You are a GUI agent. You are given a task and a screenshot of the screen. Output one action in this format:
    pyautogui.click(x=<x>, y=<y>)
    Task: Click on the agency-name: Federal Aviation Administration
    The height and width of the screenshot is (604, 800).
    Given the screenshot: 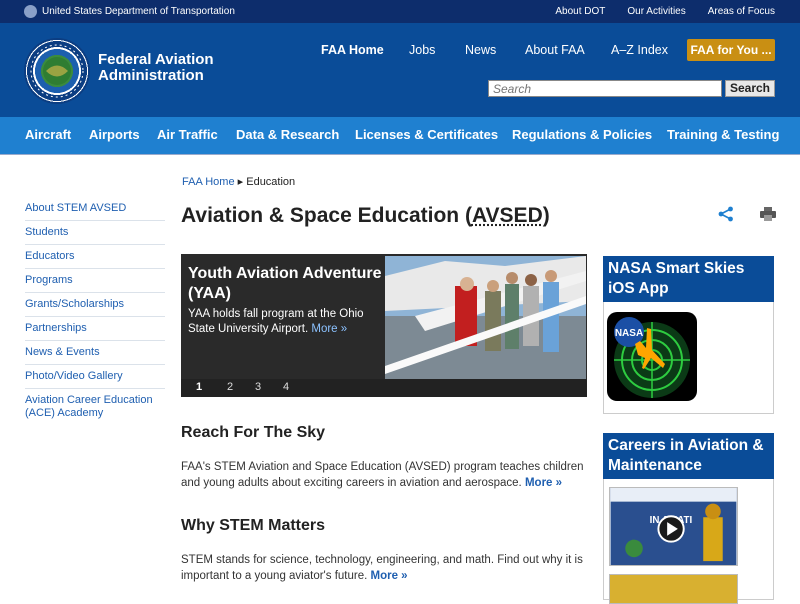 What is the action you would take?
    pyautogui.click(x=156, y=68)
    